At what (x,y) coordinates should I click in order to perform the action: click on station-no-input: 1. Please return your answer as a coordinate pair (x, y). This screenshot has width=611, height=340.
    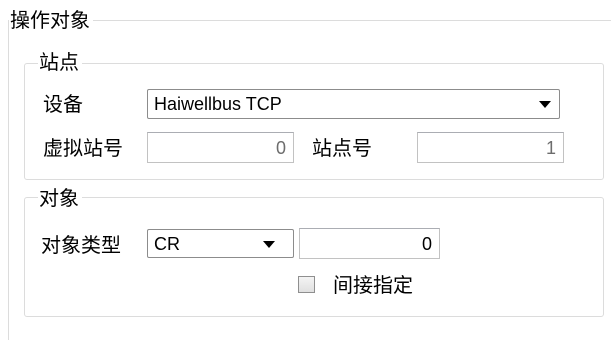
    Looking at the image, I should click on (490, 147).